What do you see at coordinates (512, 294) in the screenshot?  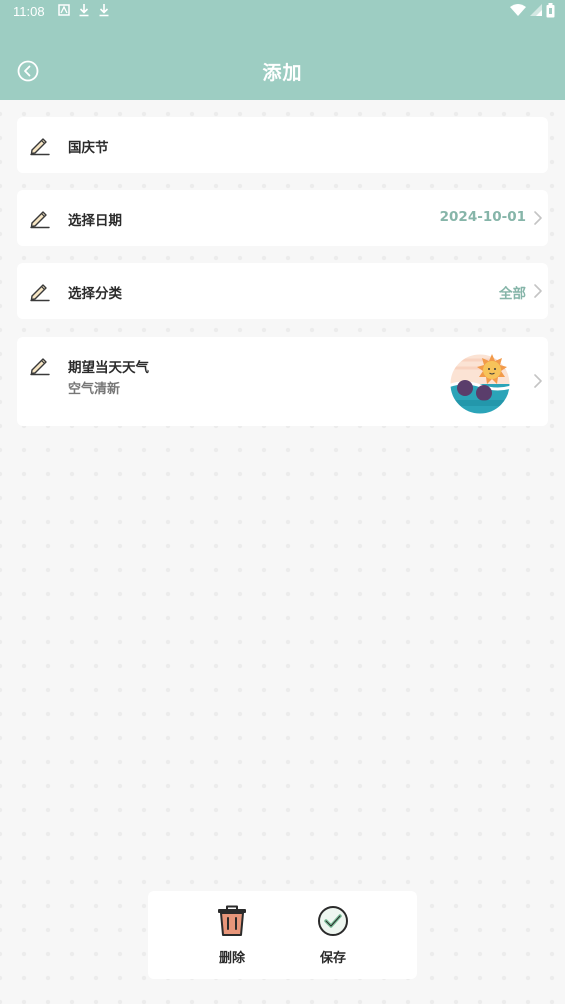 I see `category-value: 全部` at bounding box center [512, 294].